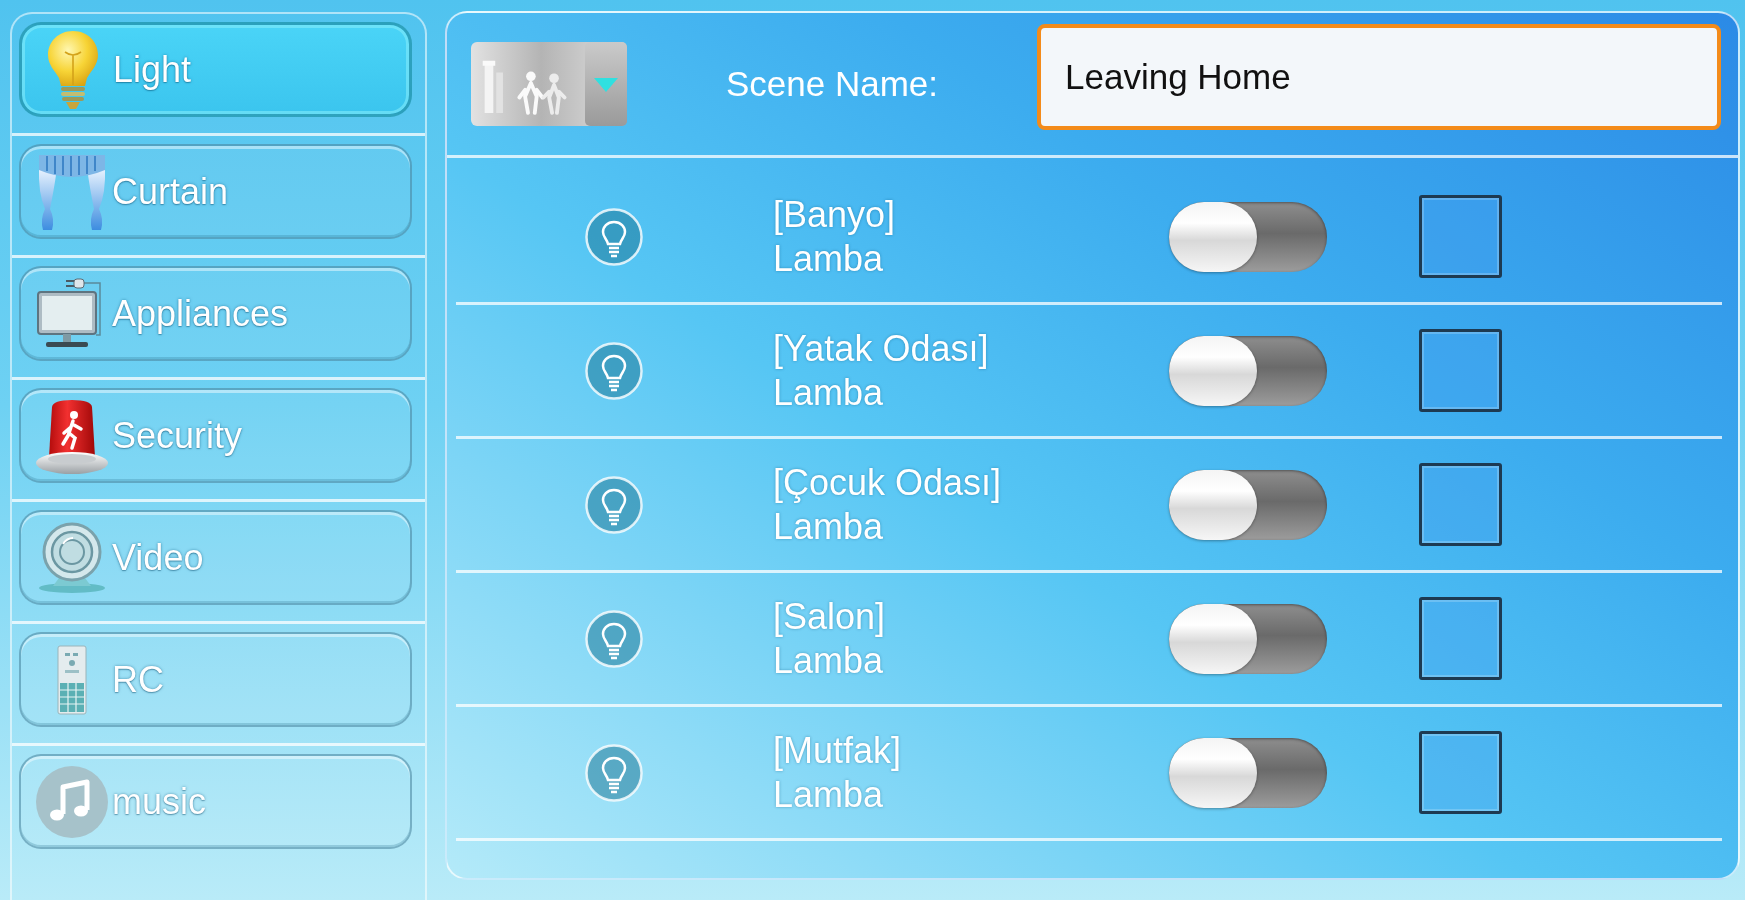 This screenshot has height=900, width=1745. What do you see at coordinates (215, 313) in the screenshot?
I see `sidebar-item: Appliances` at bounding box center [215, 313].